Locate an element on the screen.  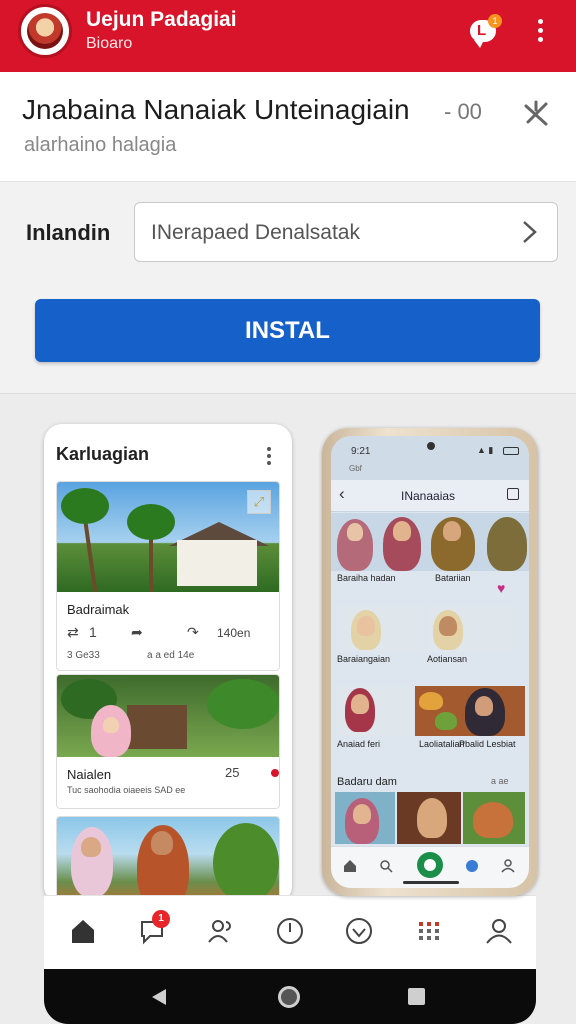
post-image: ⤢ is located at coordinates (168, 537).